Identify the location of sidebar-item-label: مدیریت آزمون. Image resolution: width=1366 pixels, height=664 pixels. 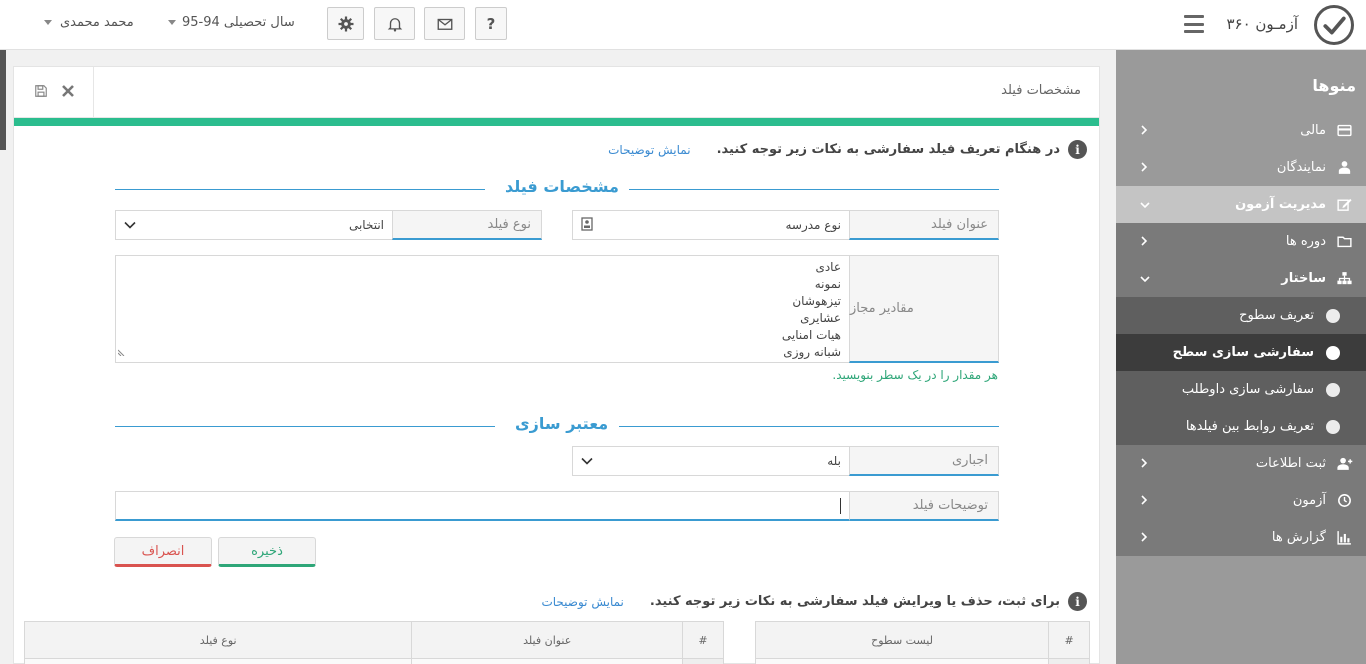
(1280, 204).